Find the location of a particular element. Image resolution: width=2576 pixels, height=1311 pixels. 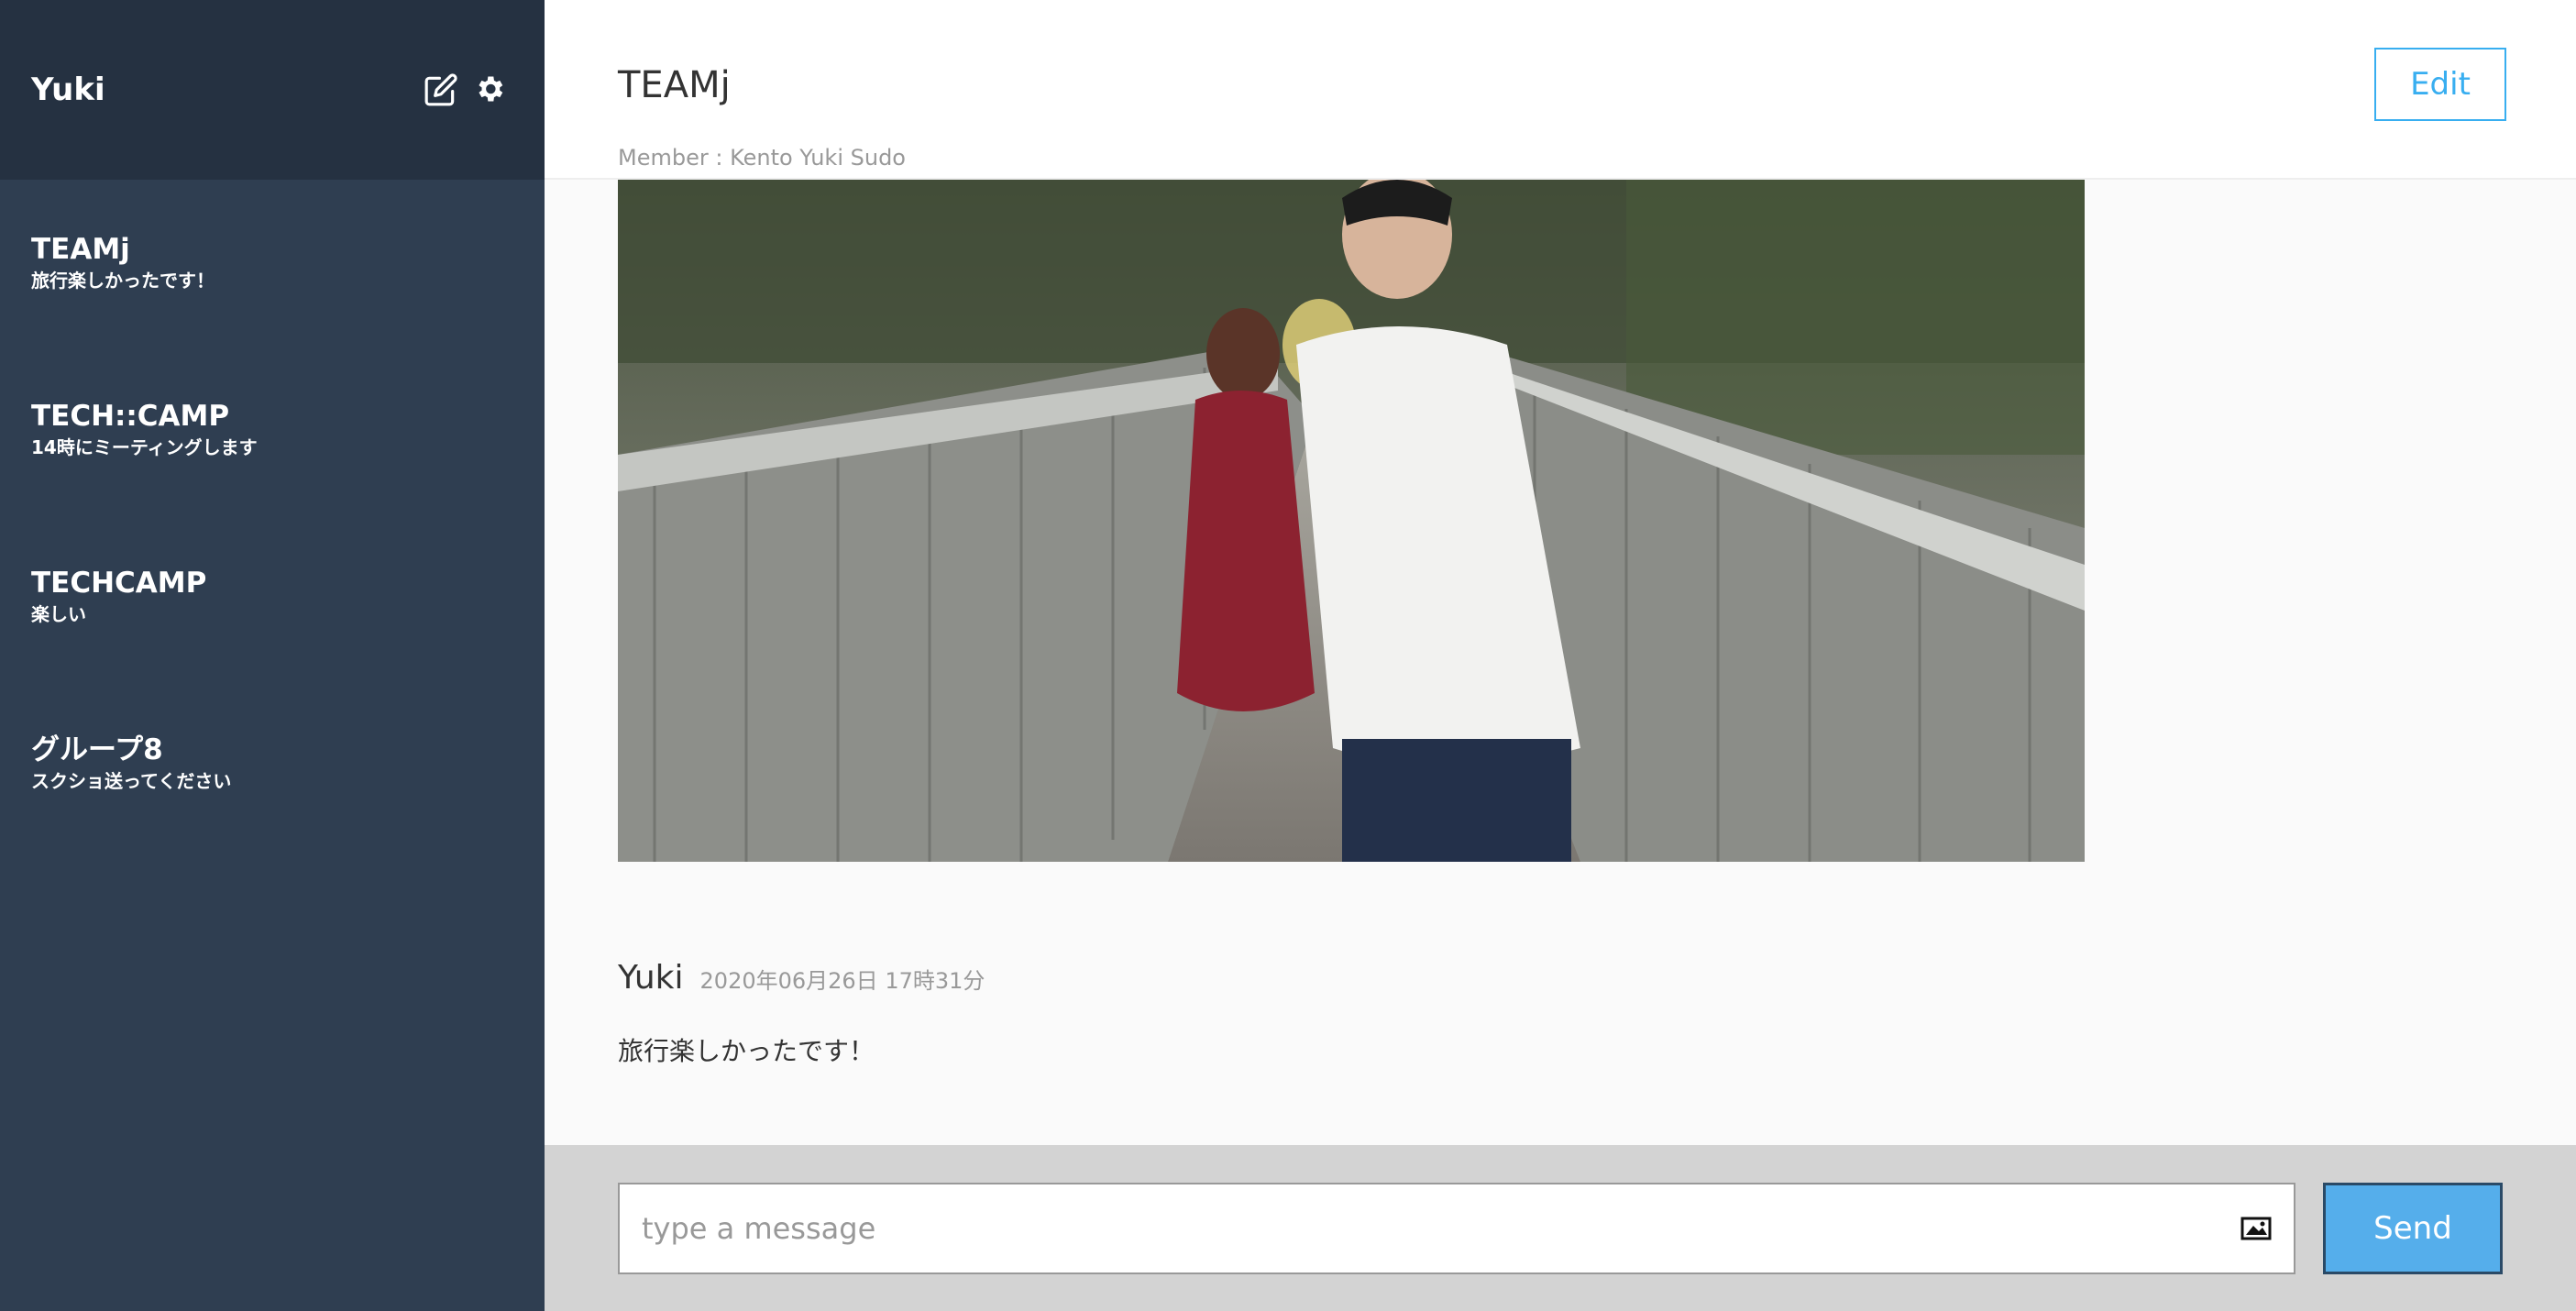

edit-button: Edit is located at coordinates (2440, 85).